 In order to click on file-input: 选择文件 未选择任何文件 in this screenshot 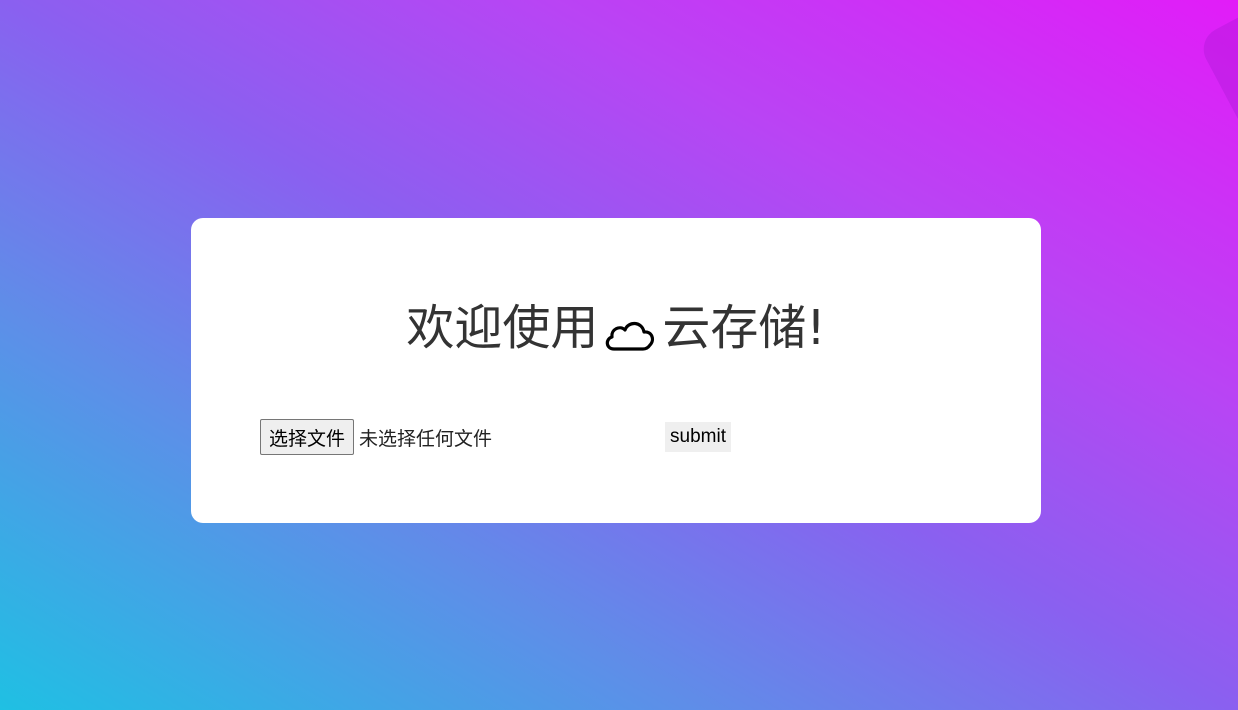, I will do `click(376, 437)`.